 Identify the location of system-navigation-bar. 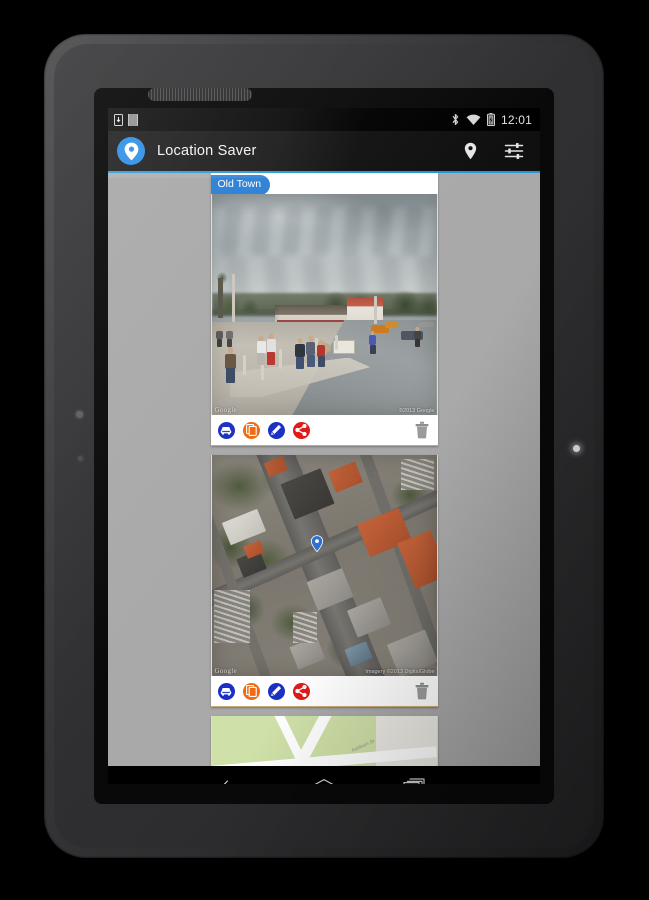
(324, 775).